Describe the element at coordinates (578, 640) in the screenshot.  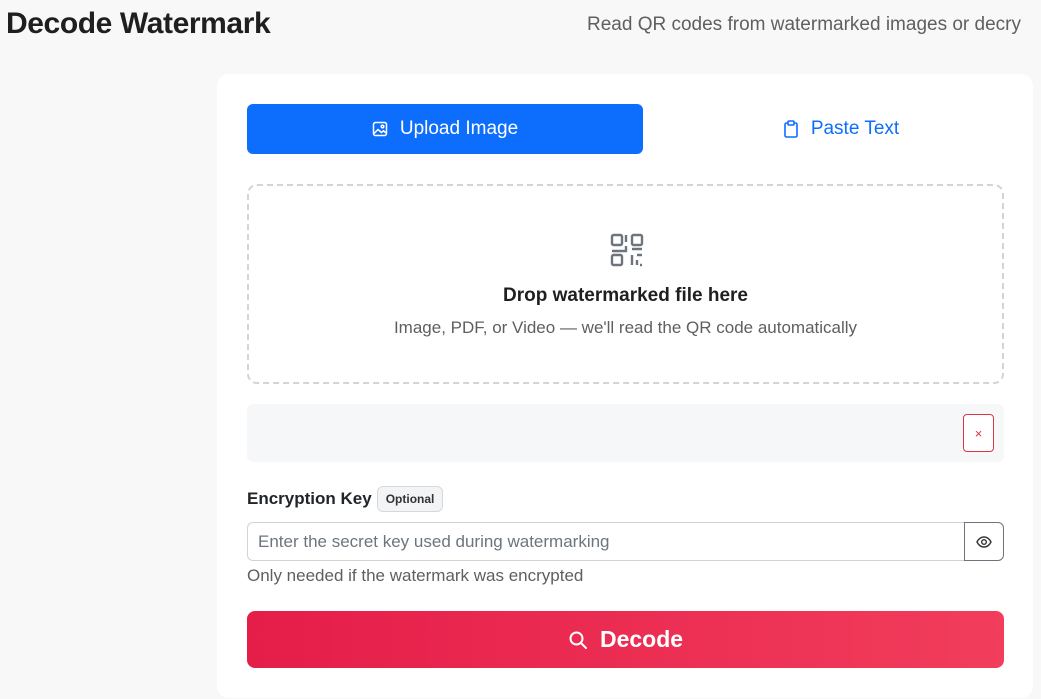
I see `search-icon` at that location.